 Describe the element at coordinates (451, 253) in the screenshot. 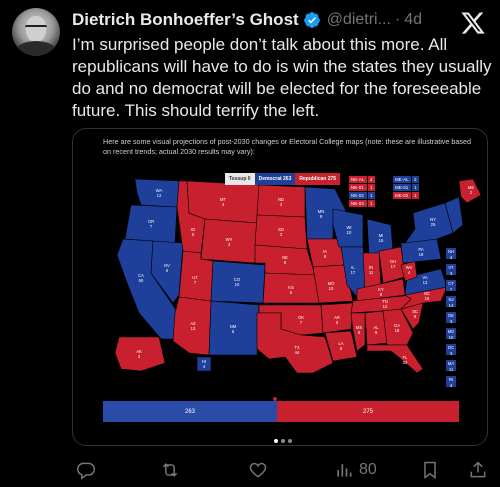

I see `small-state-nh: NH 4` at that location.